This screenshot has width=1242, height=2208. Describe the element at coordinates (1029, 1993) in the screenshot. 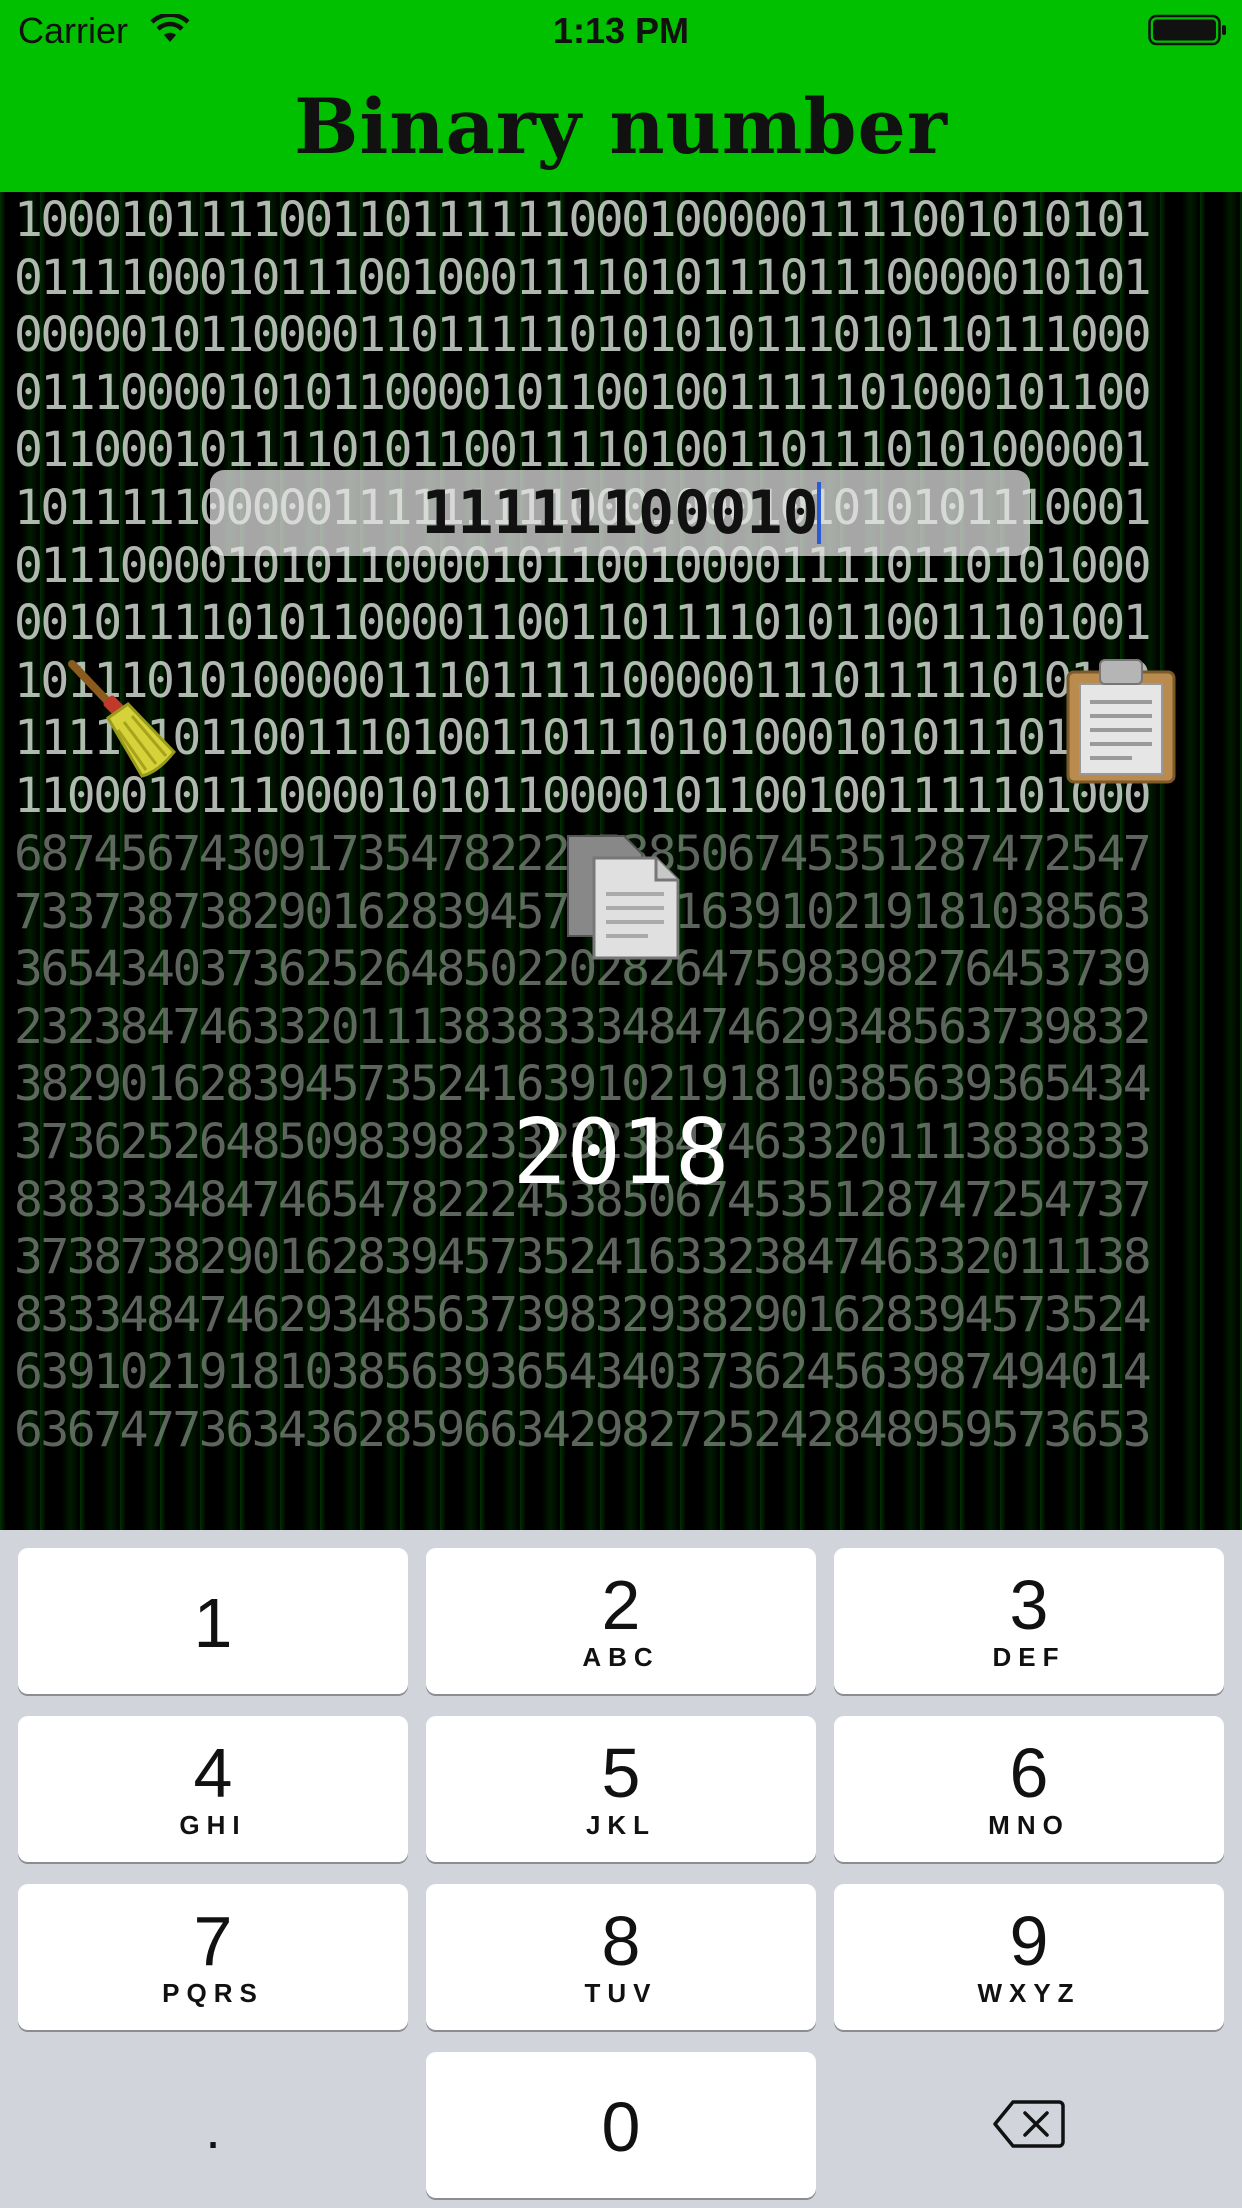

I see `key-letters: WXYZ` at that location.